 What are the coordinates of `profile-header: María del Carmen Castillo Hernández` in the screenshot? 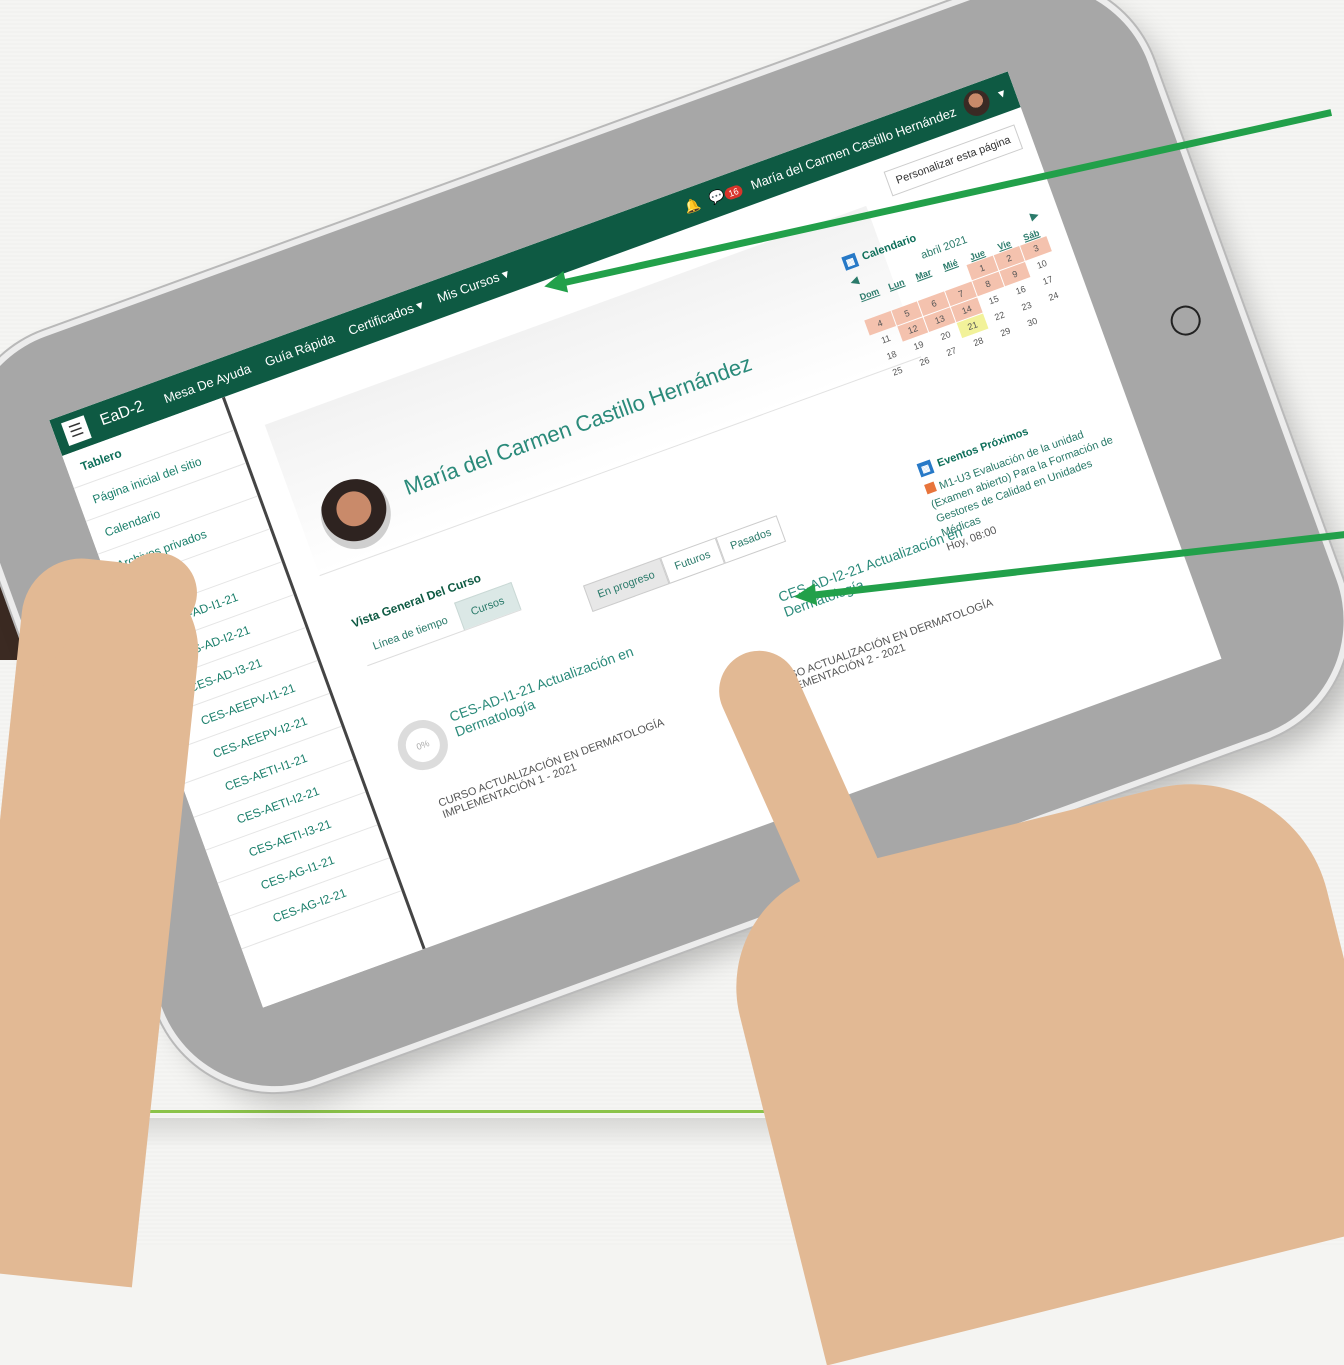 It's located at (593, 391).